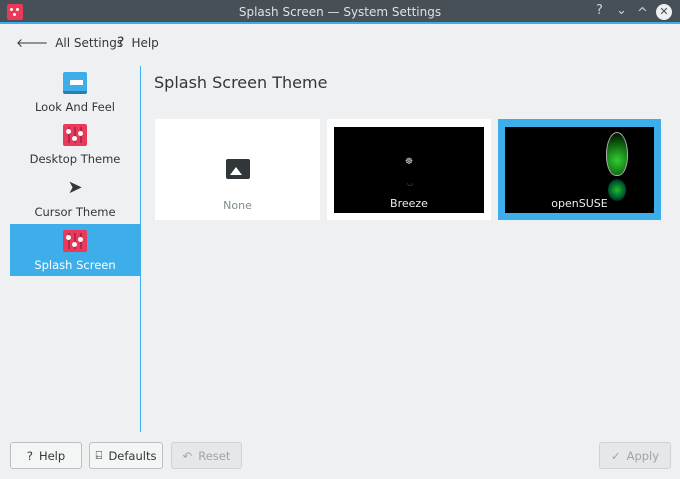 Image resolution: width=680 pixels, height=479 pixels. I want to click on sidebar-item-label: Splash Screen, so click(75, 265).